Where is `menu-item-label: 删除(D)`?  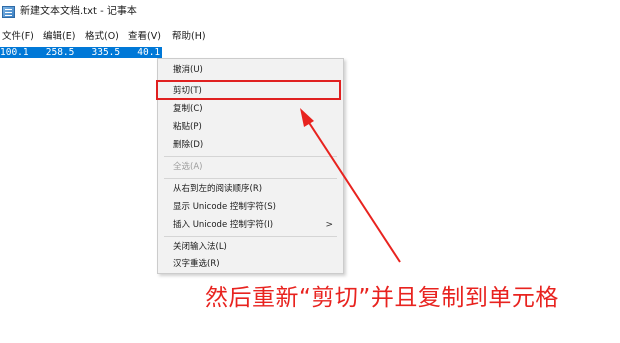 menu-item-label: 删除(D) is located at coordinates (188, 145).